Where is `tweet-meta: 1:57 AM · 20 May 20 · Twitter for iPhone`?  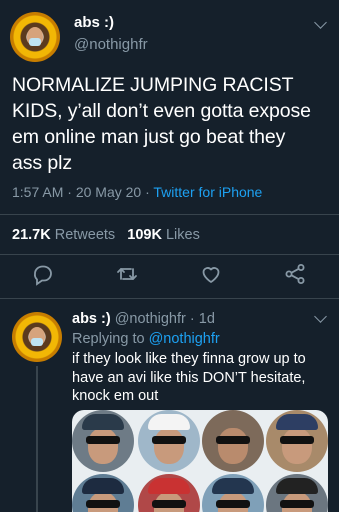
tweet-meta: 1:57 AM · 20 May 20 · Twitter for iPhone is located at coordinates (137, 192).